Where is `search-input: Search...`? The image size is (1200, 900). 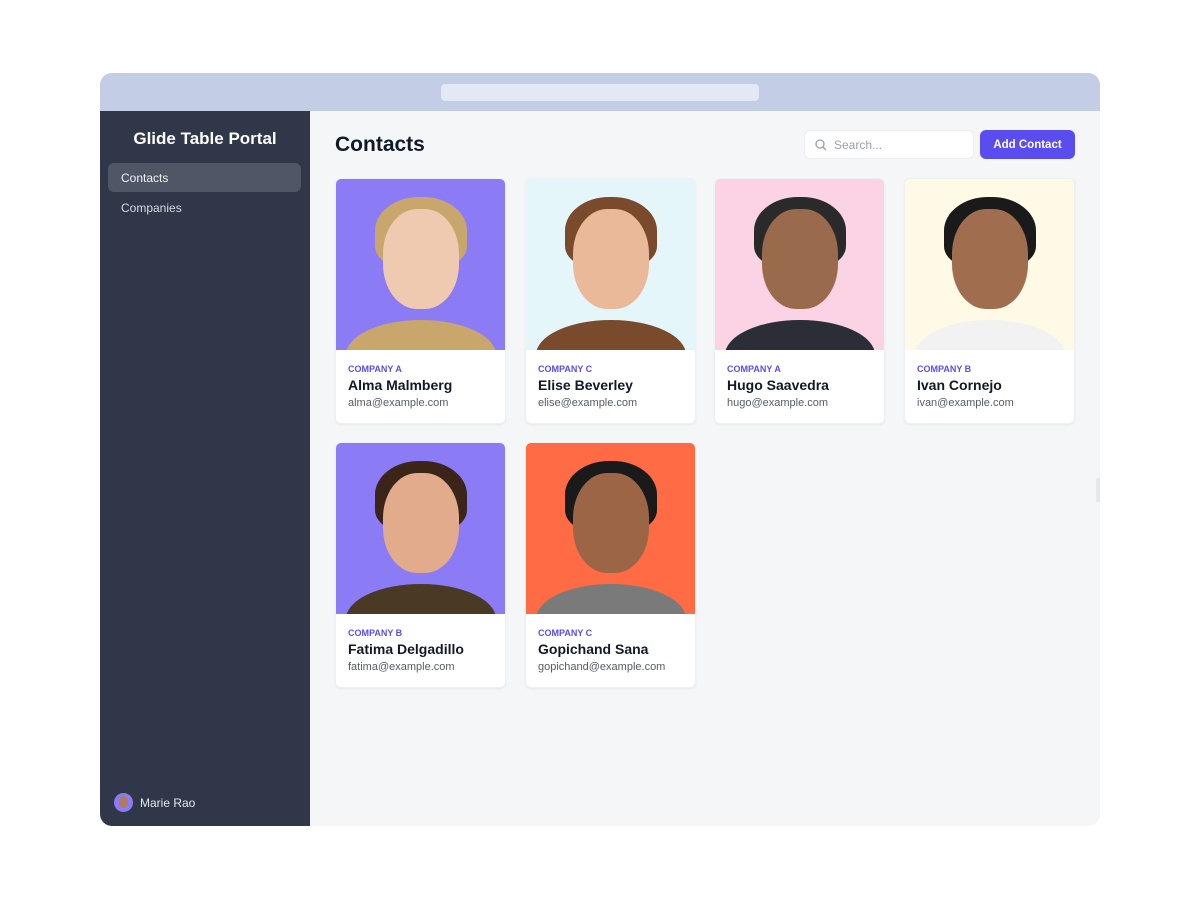 search-input: Search... is located at coordinates (889, 144).